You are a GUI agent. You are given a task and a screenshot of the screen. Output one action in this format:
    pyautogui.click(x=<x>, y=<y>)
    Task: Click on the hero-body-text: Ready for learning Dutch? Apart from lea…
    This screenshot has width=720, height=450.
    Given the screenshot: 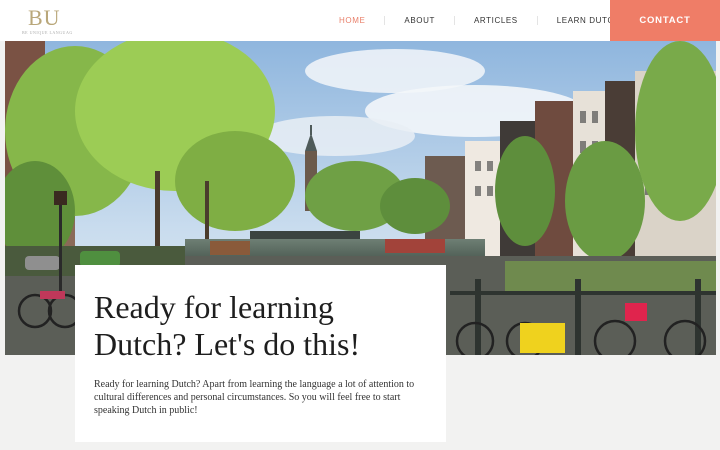 What is the action you would take?
    pyautogui.click(x=254, y=397)
    